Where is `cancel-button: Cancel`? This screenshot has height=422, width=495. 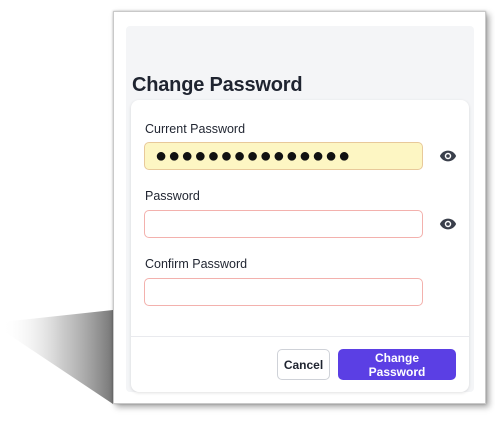 cancel-button: Cancel is located at coordinates (303, 364).